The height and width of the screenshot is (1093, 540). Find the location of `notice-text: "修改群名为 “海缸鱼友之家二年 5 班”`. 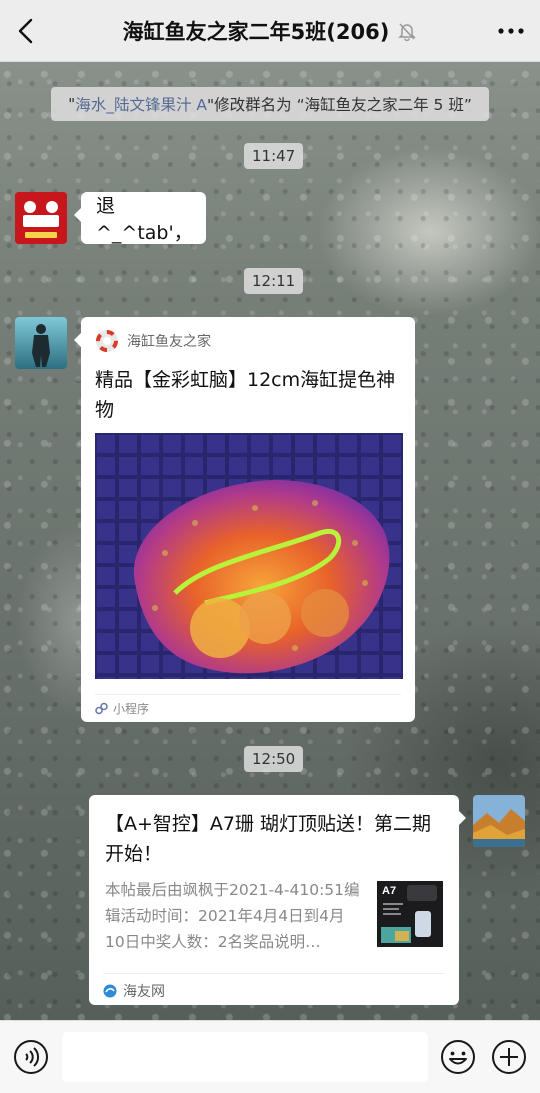

notice-text: "修改群名为 “海缸鱼友之家二年 5 班” is located at coordinates (339, 105).